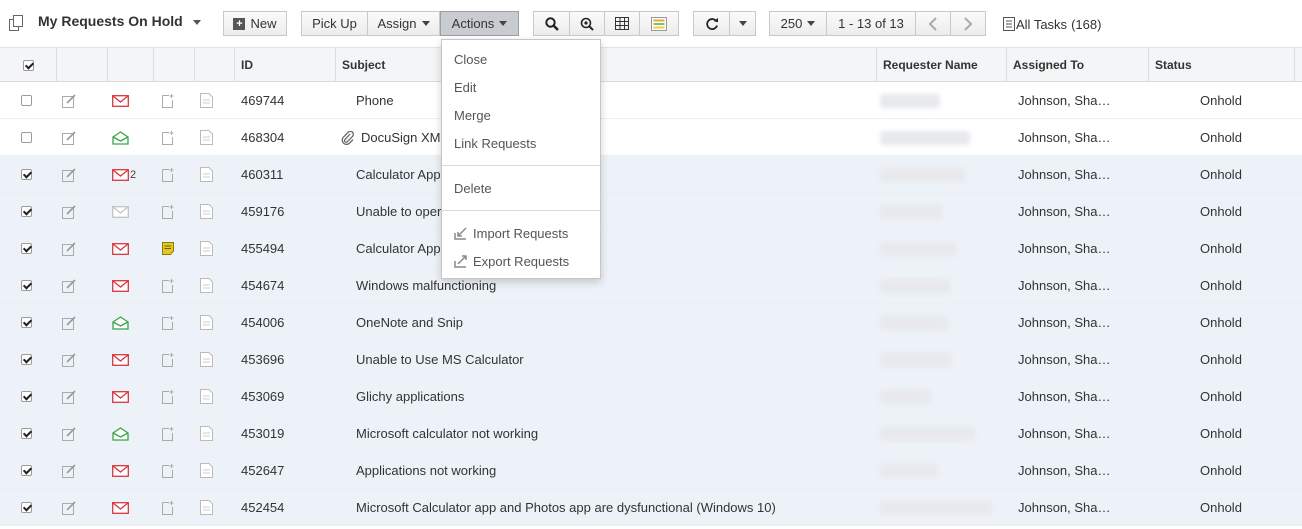 This screenshot has width=1302, height=529. Describe the element at coordinates (262, 322) in the screenshot. I see `request-id: 454006` at that location.